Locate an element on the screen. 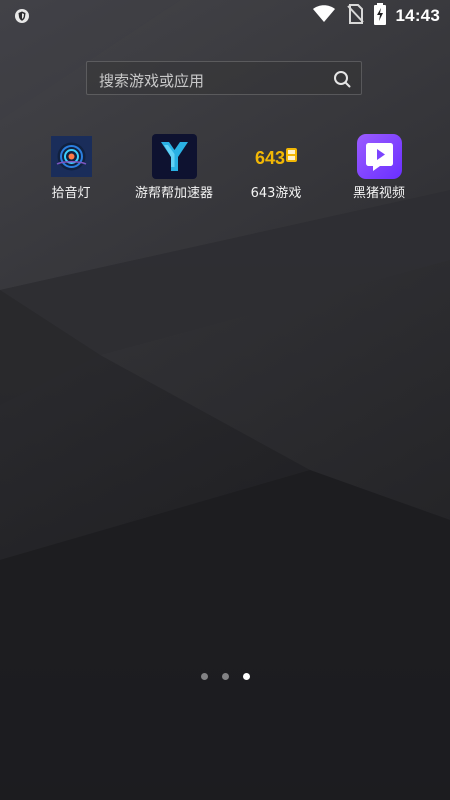 The image size is (450, 800). black-pig-video-icon is located at coordinates (379, 156).